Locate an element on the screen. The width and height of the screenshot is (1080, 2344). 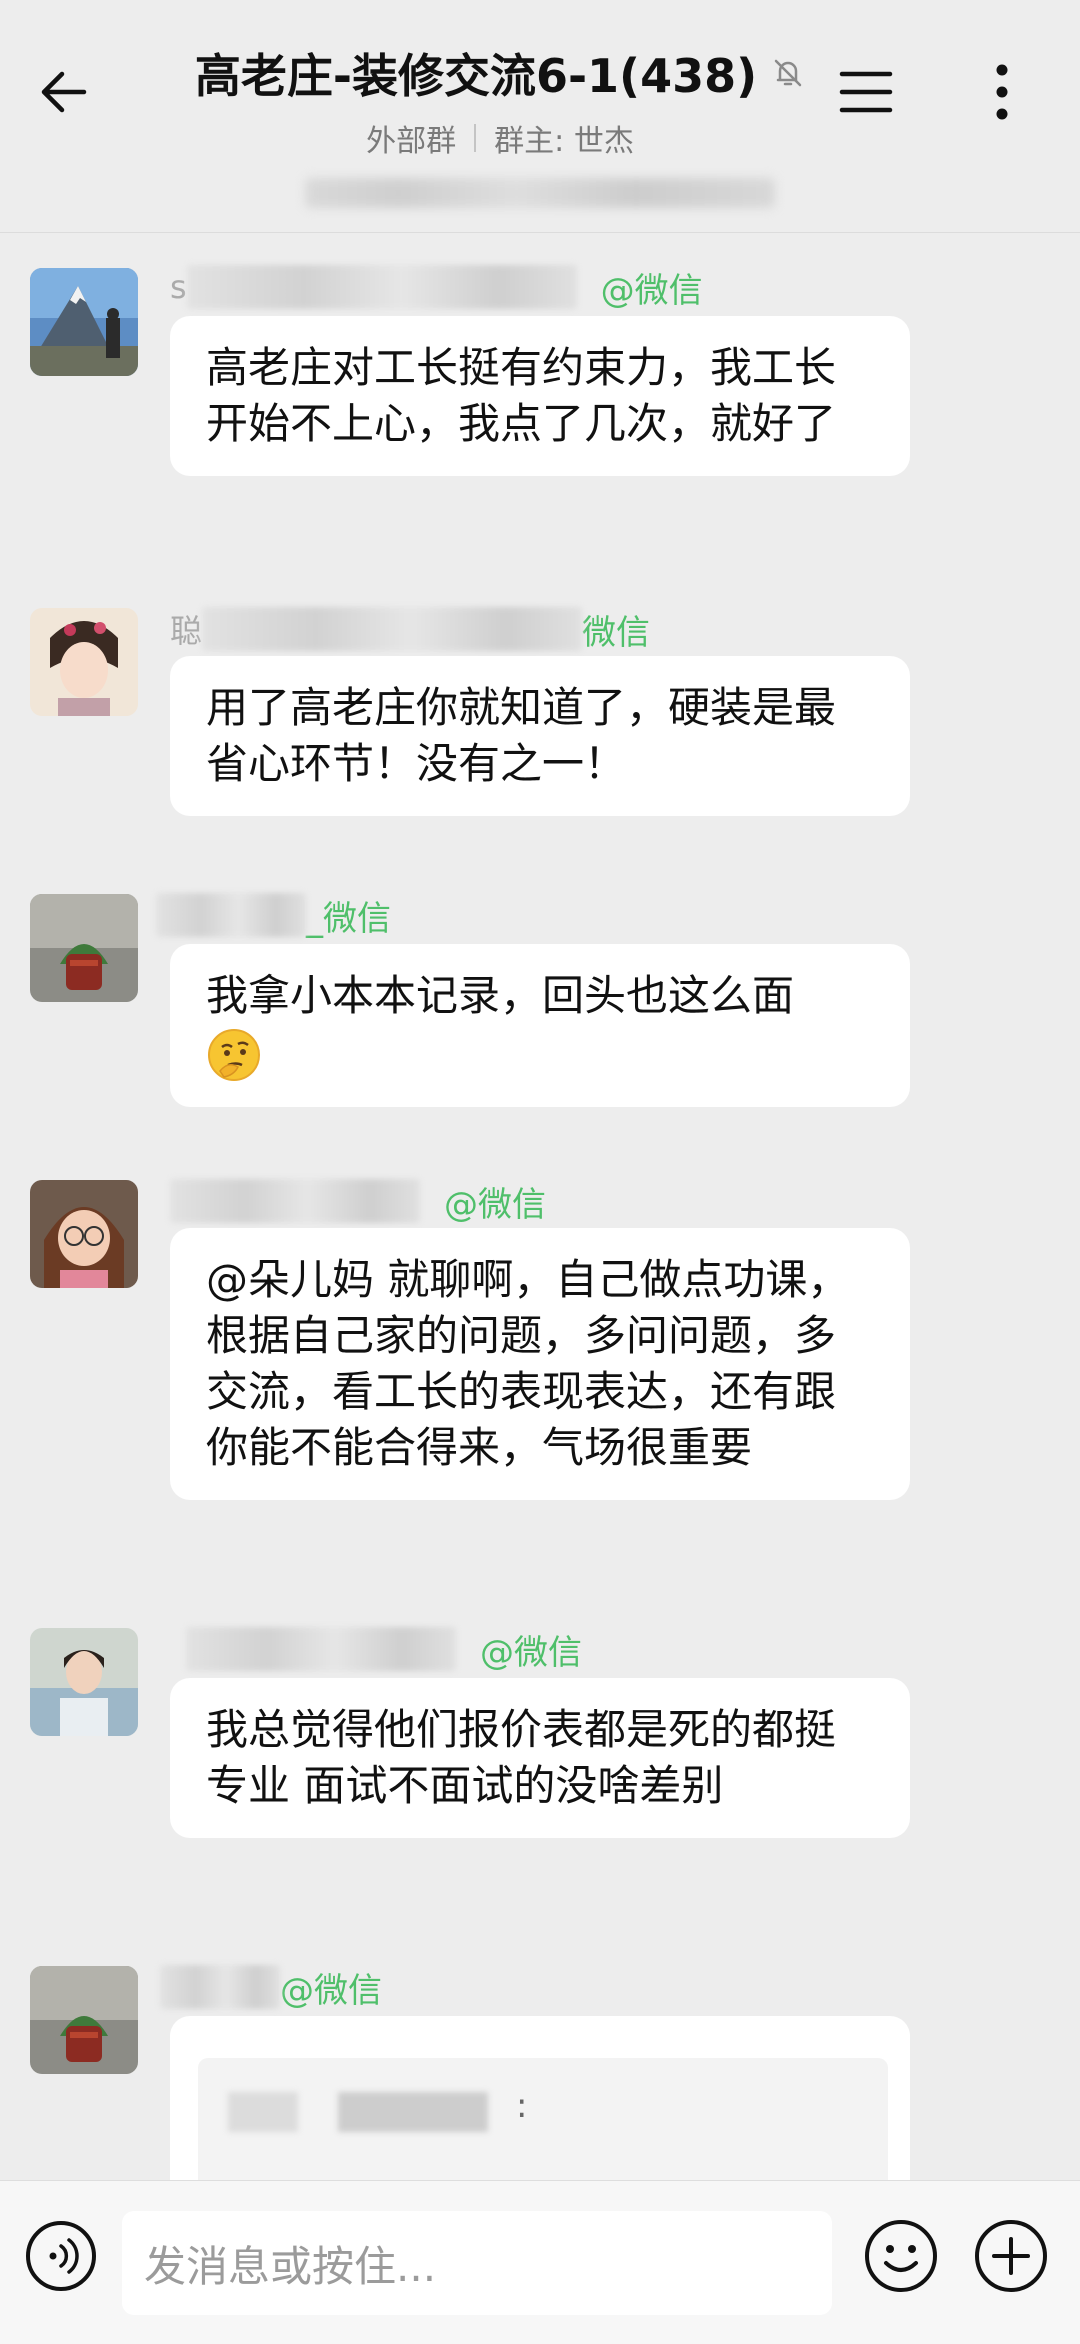
voice-input-button is located at coordinates (61, 2256).